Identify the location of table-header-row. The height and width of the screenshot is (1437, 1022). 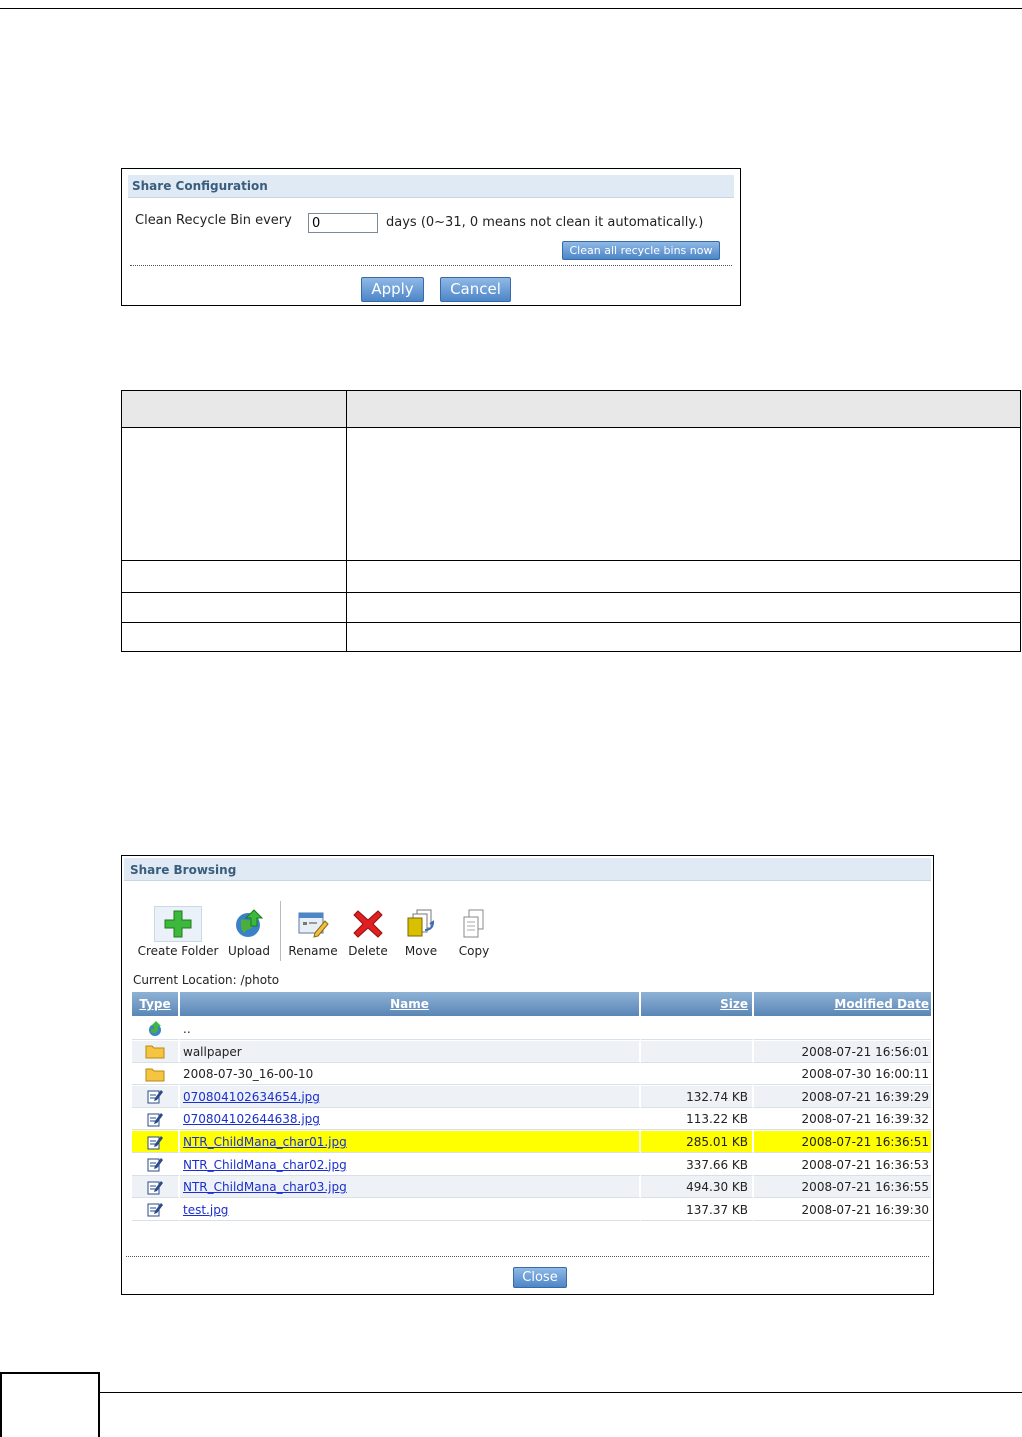
(571, 409).